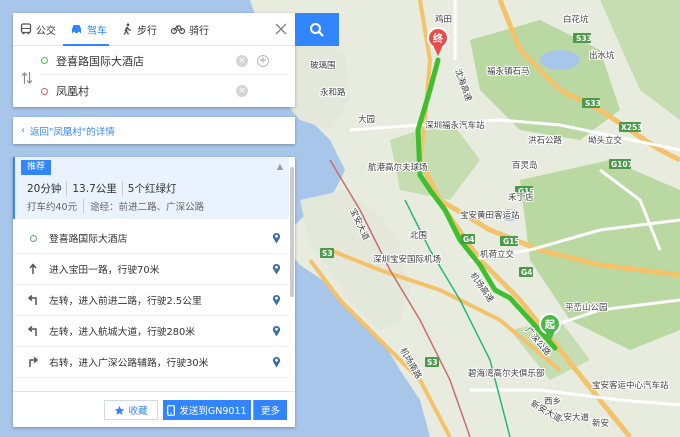  Describe the element at coordinates (72, 132) in the screenshot. I see `back-link-label: 返回"凤凰村"的详情` at that location.